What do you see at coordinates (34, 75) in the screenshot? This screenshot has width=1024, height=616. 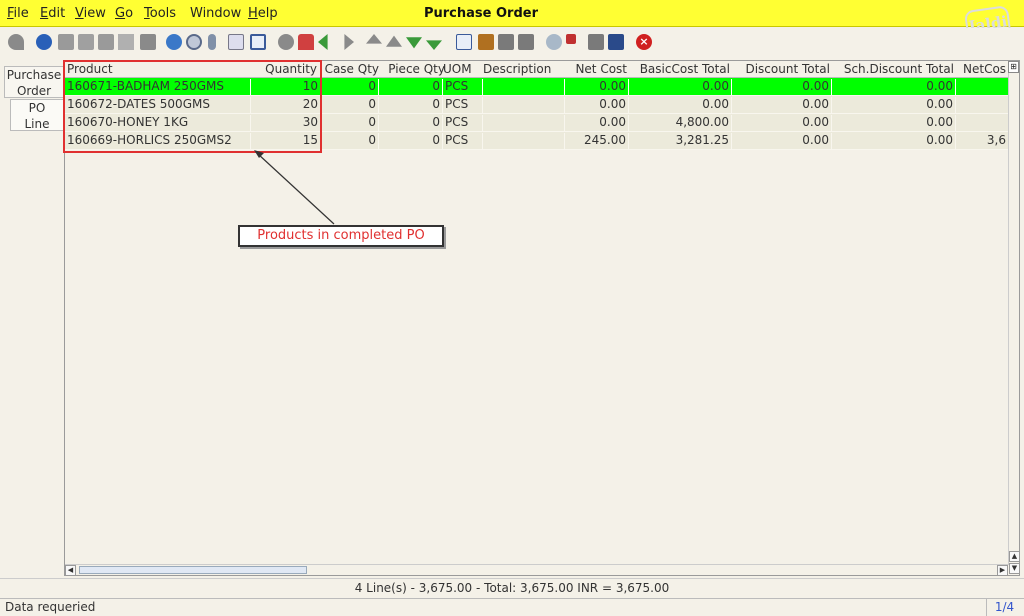 I see `tab-purchase-order-label-1: Purchase` at bounding box center [34, 75].